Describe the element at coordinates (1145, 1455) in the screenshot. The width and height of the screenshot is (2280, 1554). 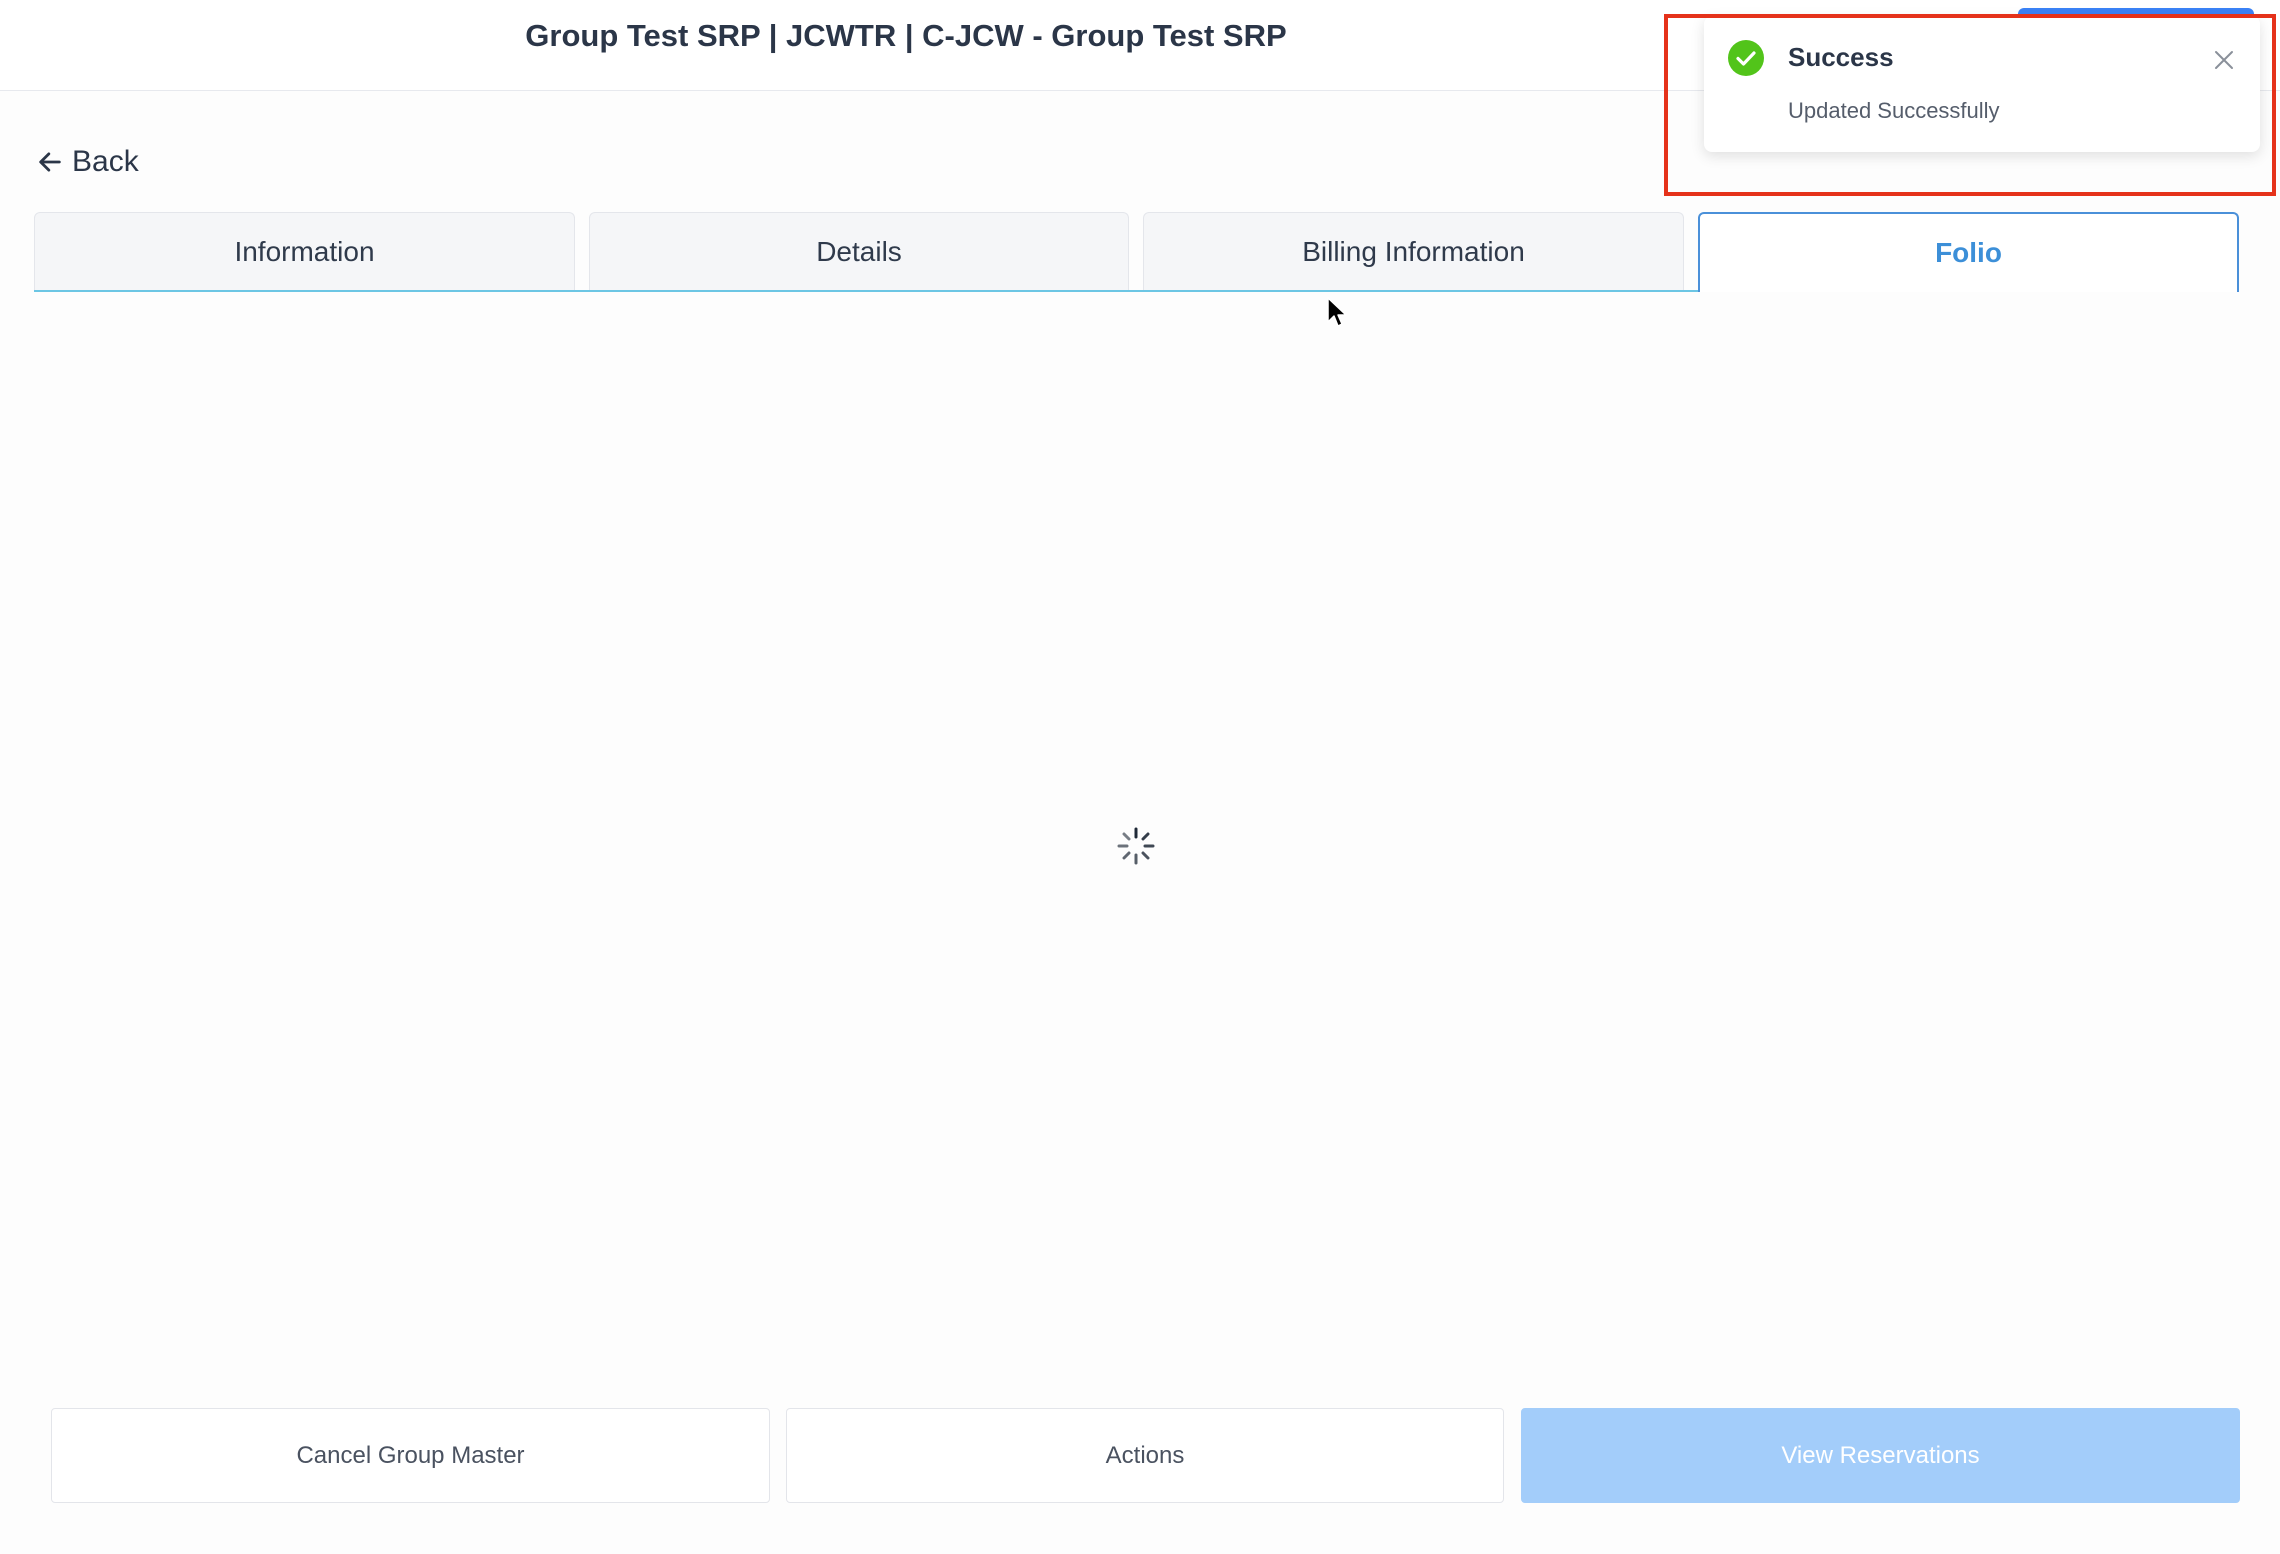
I see `actions-button: Actions` at that location.